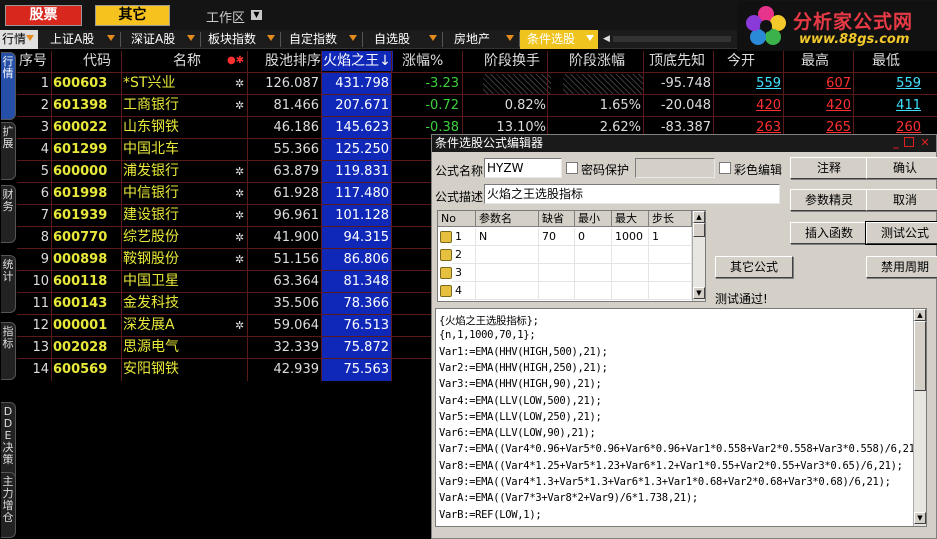 This screenshot has height=539, width=937. I want to click on param-cell-no: 2, so click(464, 255).